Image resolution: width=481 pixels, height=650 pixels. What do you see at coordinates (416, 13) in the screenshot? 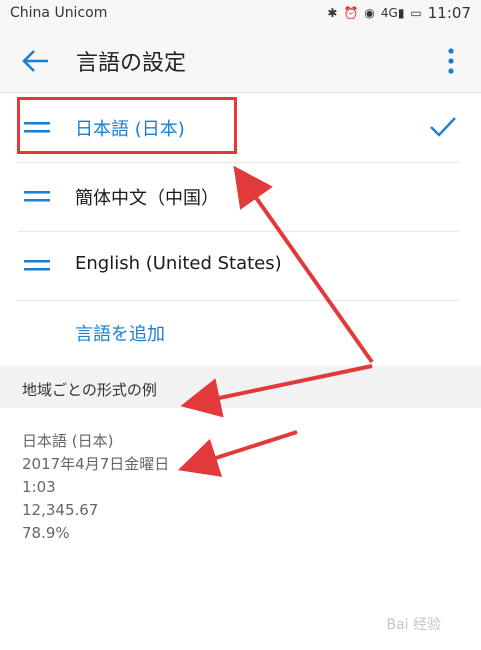
I see `battery-icon: ▭` at bounding box center [416, 13].